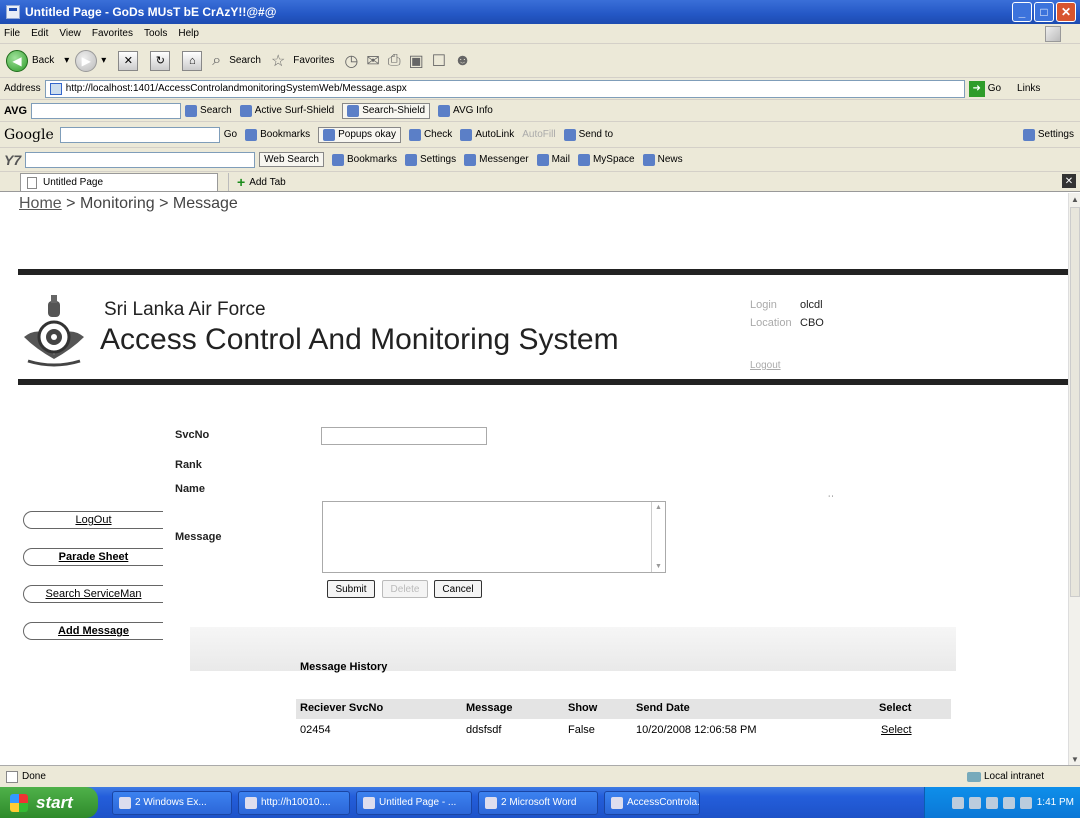  Describe the element at coordinates (394, 61) in the screenshot. I see `print-icon: ⎙` at that location.